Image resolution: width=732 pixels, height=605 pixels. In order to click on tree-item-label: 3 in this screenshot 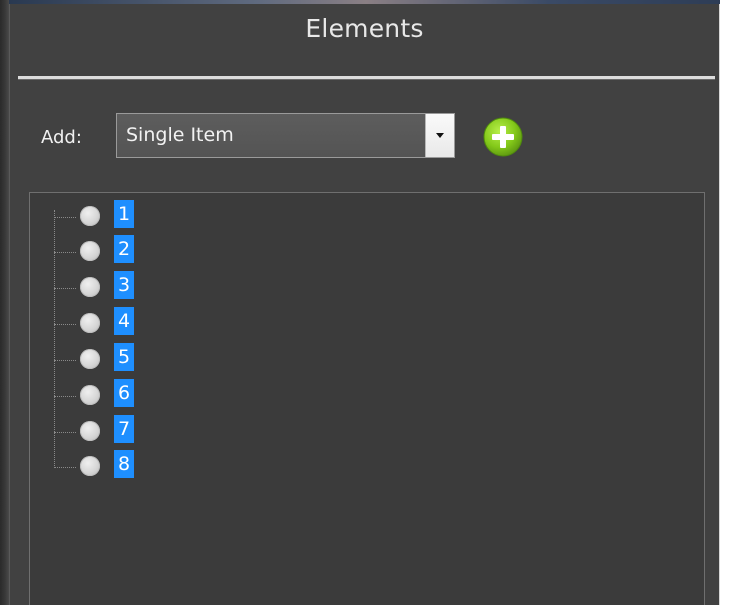, I will do `click(124, 285)`.